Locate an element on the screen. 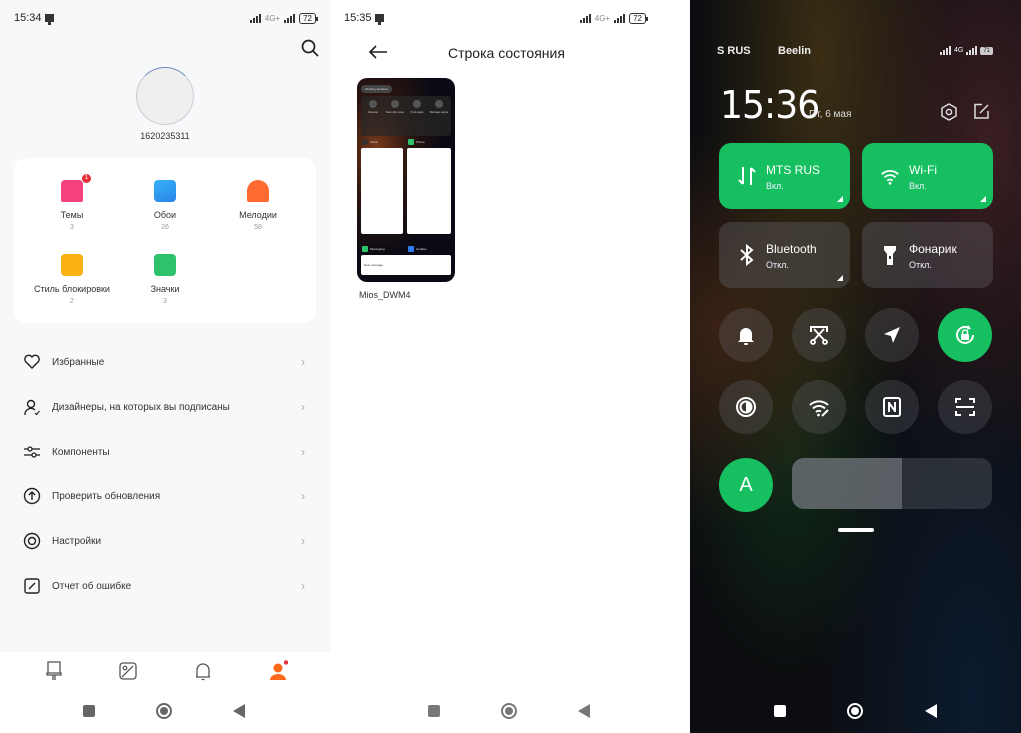 This screenshot has height=733, width=1021. toggle-location is located at coordinates (892, 335).